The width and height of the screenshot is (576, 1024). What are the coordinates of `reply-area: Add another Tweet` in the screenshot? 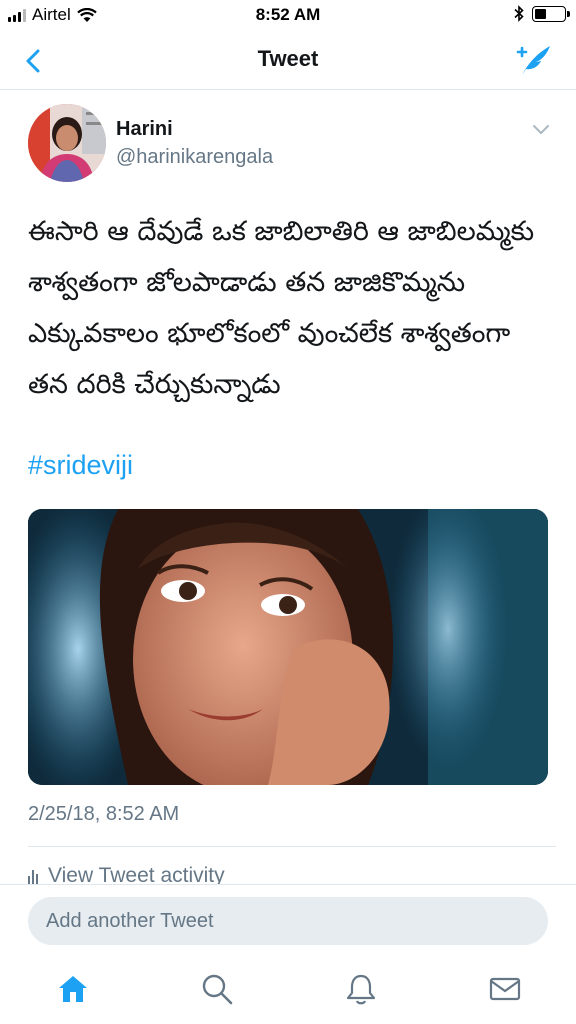 It's located at (288, 921).